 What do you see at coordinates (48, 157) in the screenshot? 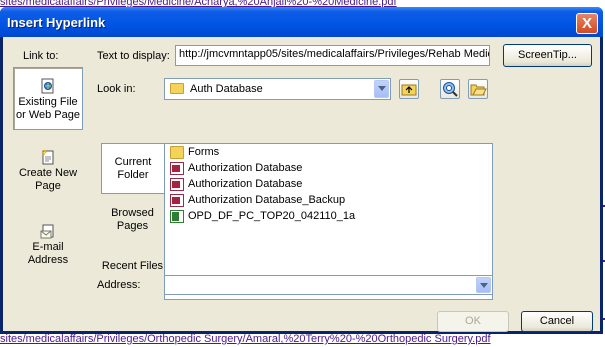
I see `new-page-icon` at bounding box center [48, 157].